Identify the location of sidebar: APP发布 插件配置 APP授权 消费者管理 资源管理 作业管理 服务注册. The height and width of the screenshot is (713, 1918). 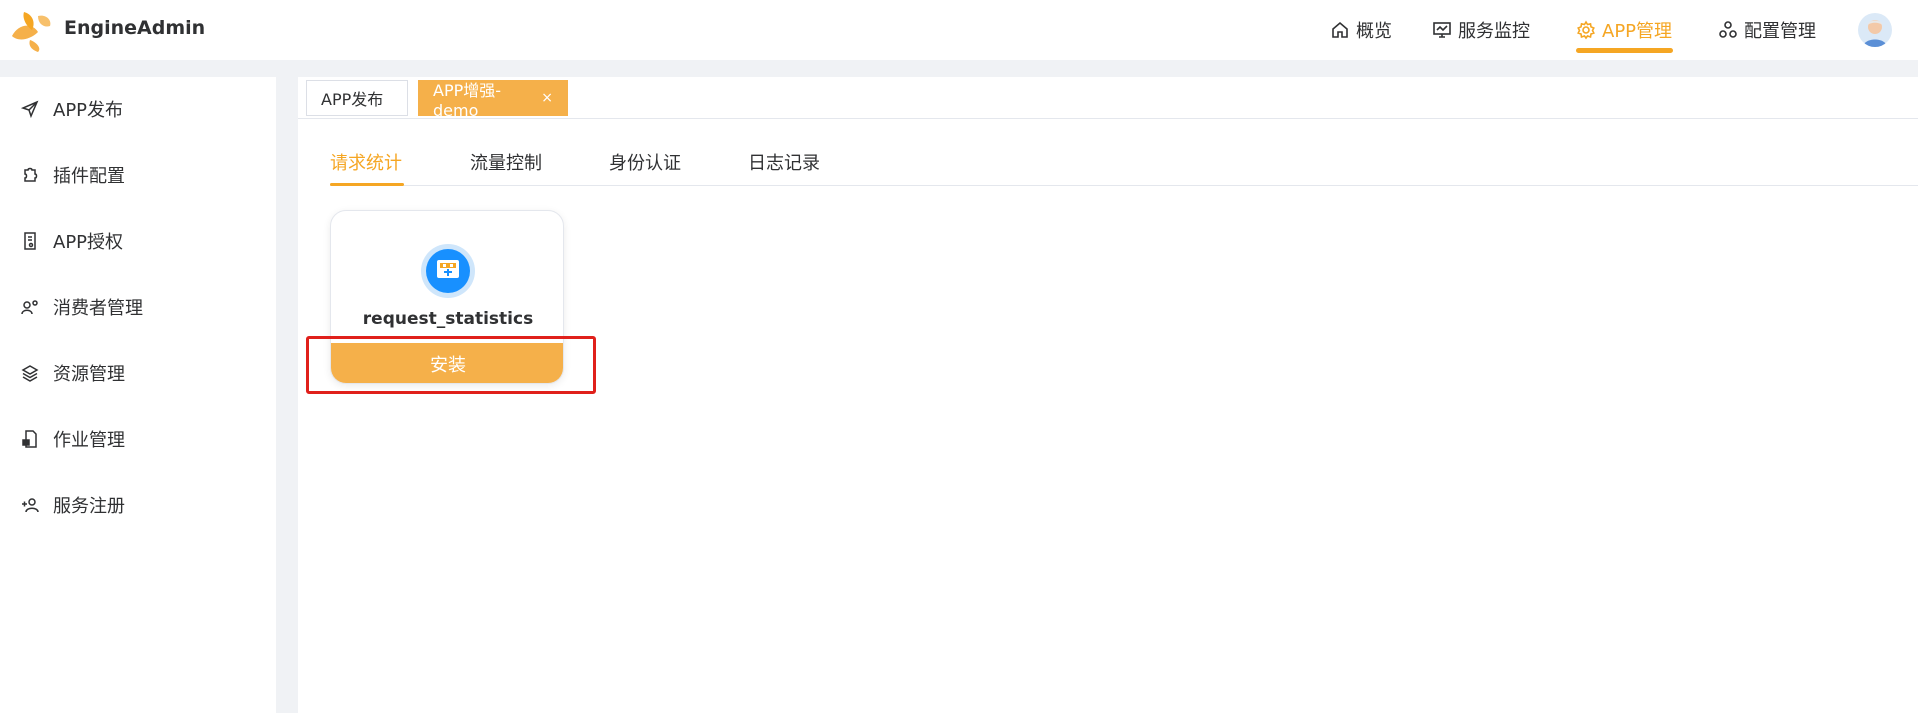
(138, 395).